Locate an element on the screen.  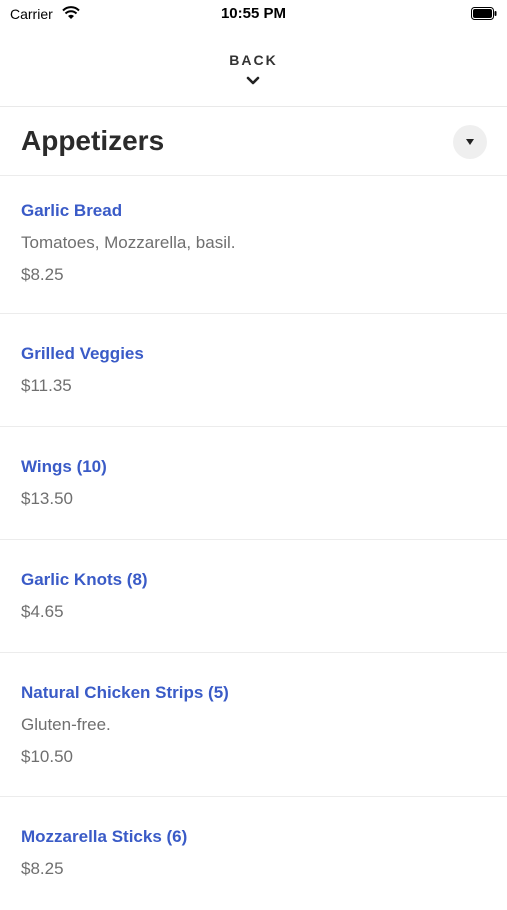
back-button: BACK is located at coordinates (253, 74).